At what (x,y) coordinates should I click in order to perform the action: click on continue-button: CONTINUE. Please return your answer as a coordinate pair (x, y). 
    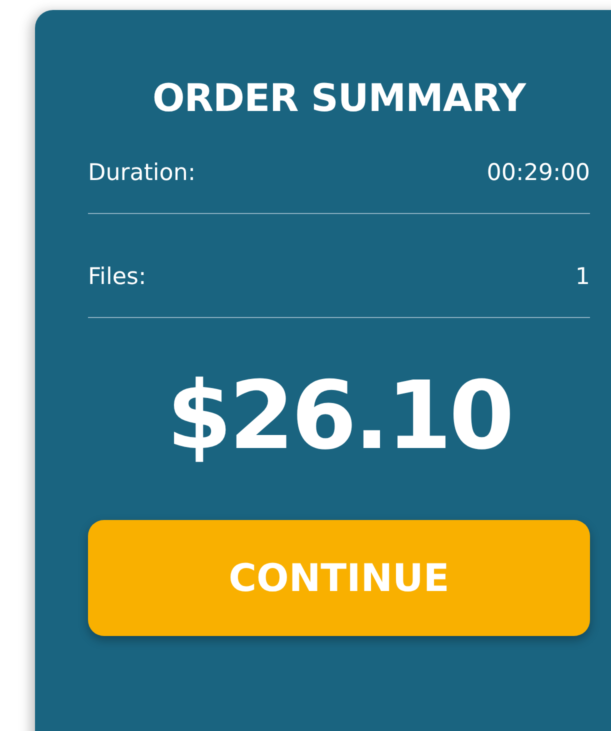
    Looking at the image, I should click on (339, 578).